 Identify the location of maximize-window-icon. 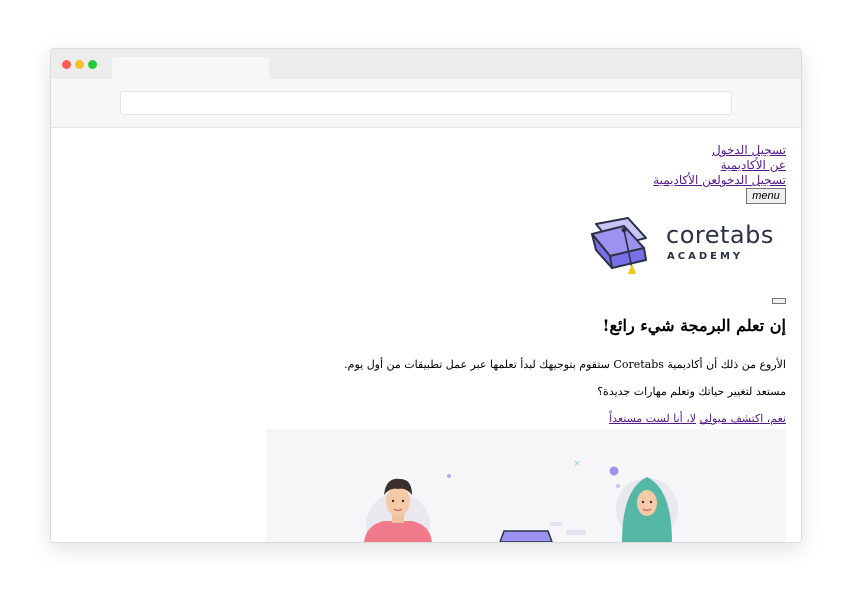
(92, 64).